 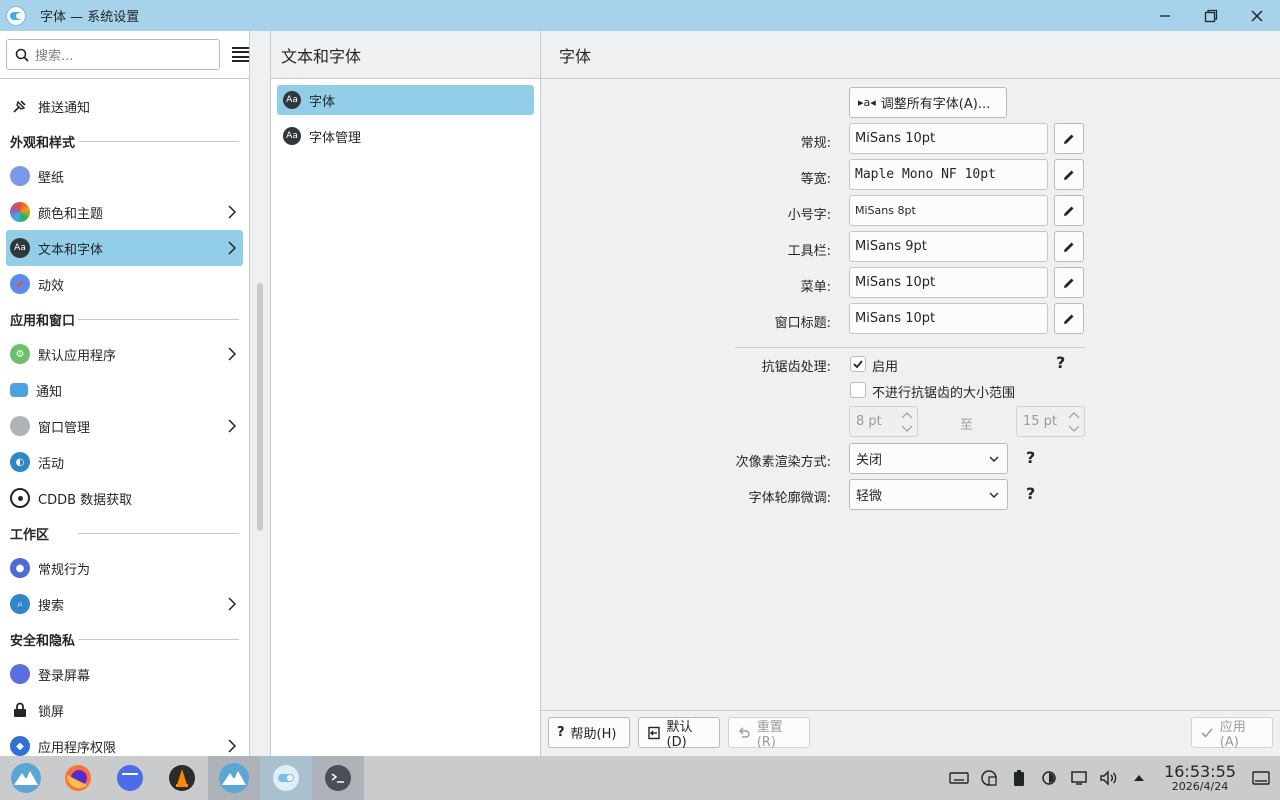 What do you see at coordinates (26, 778) in the screenshot?
I see `taskbar-app-launcher` at bounding box center [26, 778].